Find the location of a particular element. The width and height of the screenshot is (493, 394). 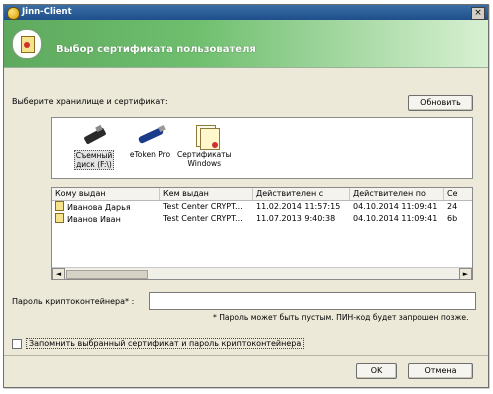

refresh-button: Обновить is located at coordinates (440, 103).